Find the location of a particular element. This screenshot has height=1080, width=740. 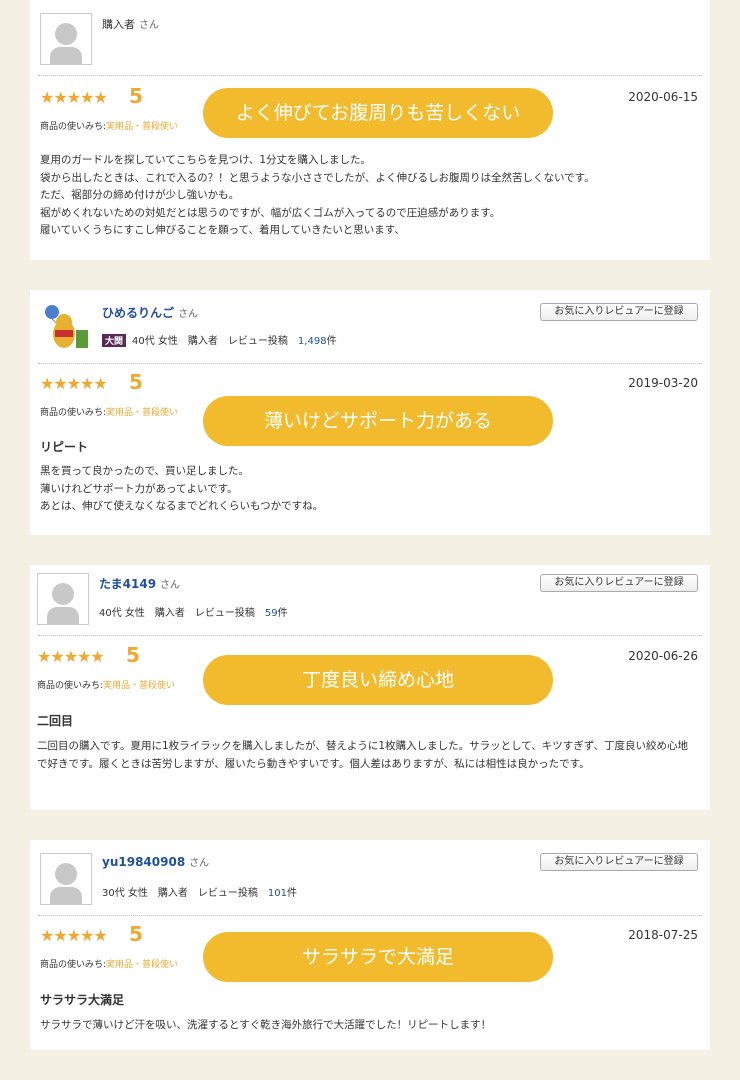

rank-badge: 大関 is located at coordinates (114, 340).